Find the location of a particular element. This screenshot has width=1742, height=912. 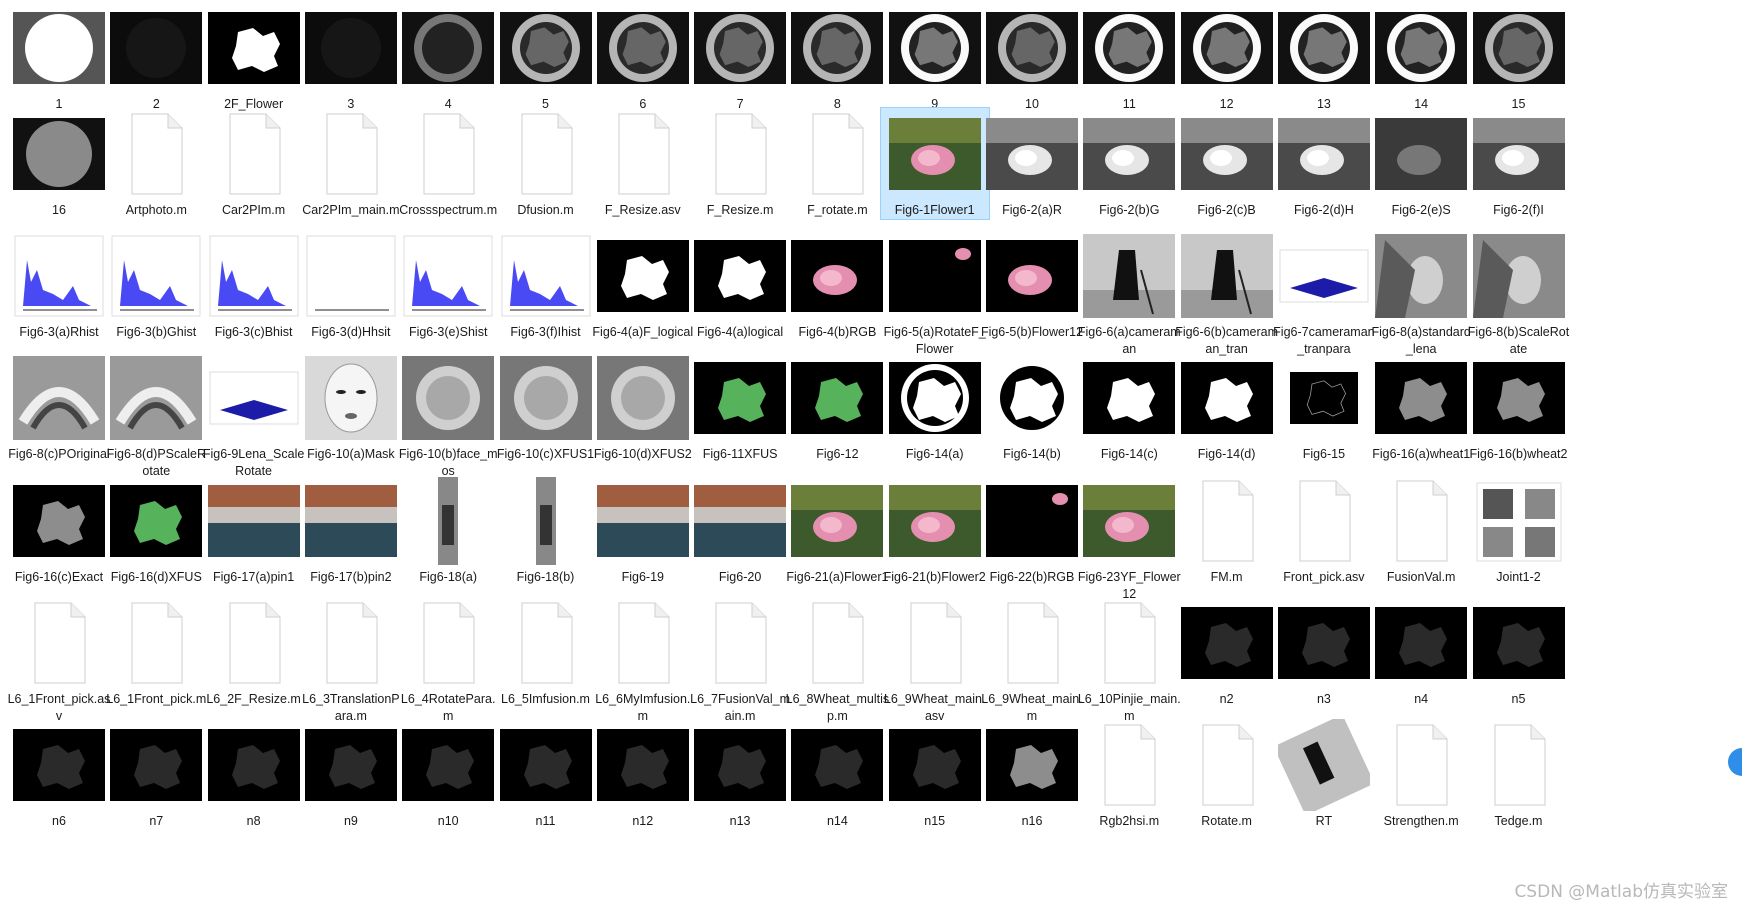

file-item: n2 is located at coordinates (1227, 652).